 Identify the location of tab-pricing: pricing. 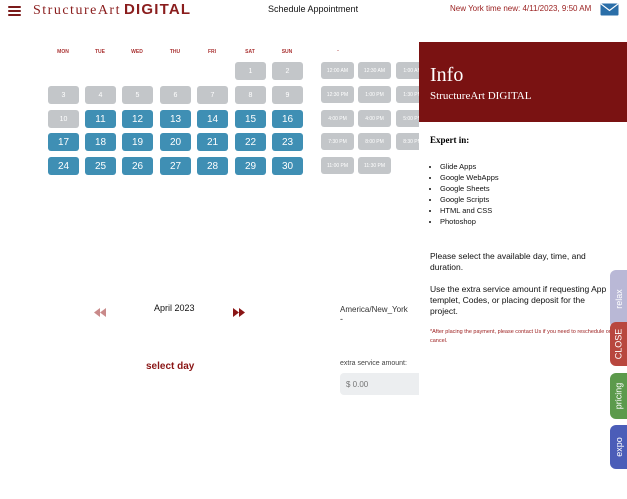
(618, 396).